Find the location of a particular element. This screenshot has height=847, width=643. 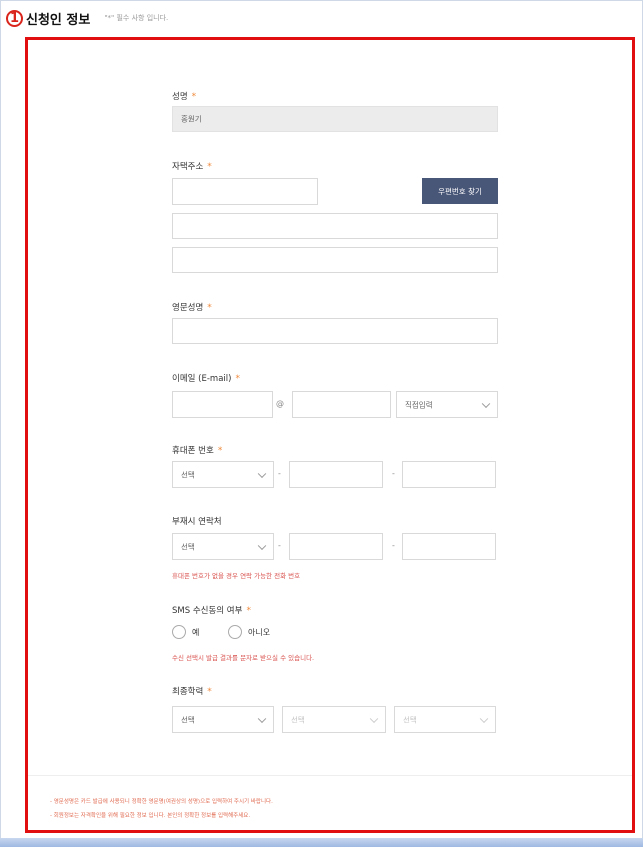

alt-prefix-select: 선택 is located at coordinates (223, 546).